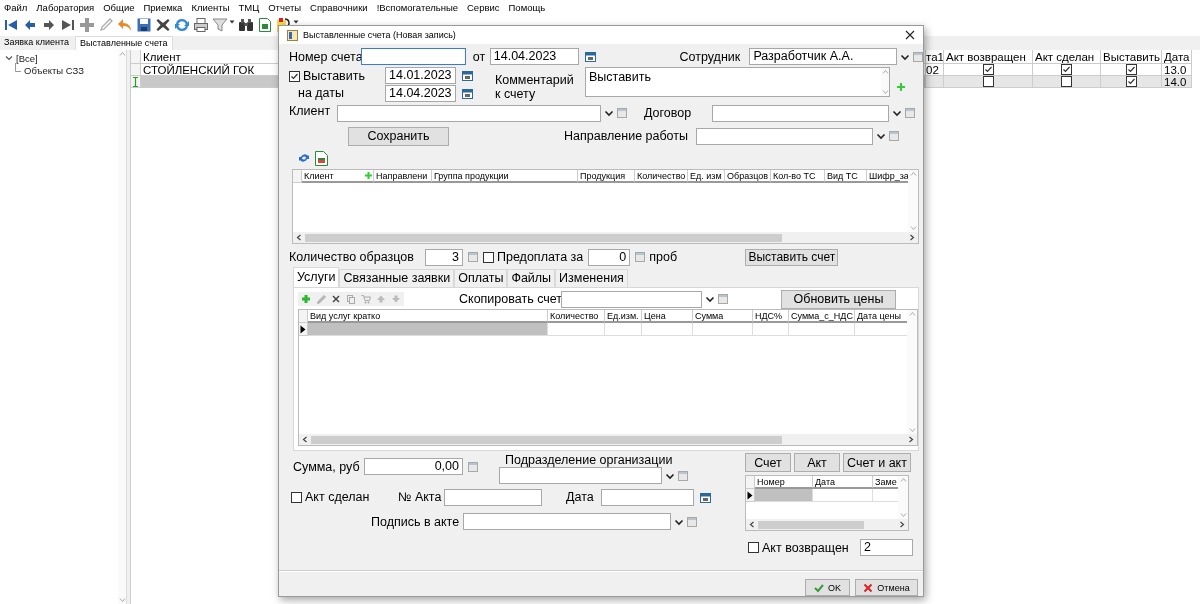  What do you see at coordinates (510, 299) in the screenshot?
I see `field-label: Скопировать счет` at bounding box center [510, 299].